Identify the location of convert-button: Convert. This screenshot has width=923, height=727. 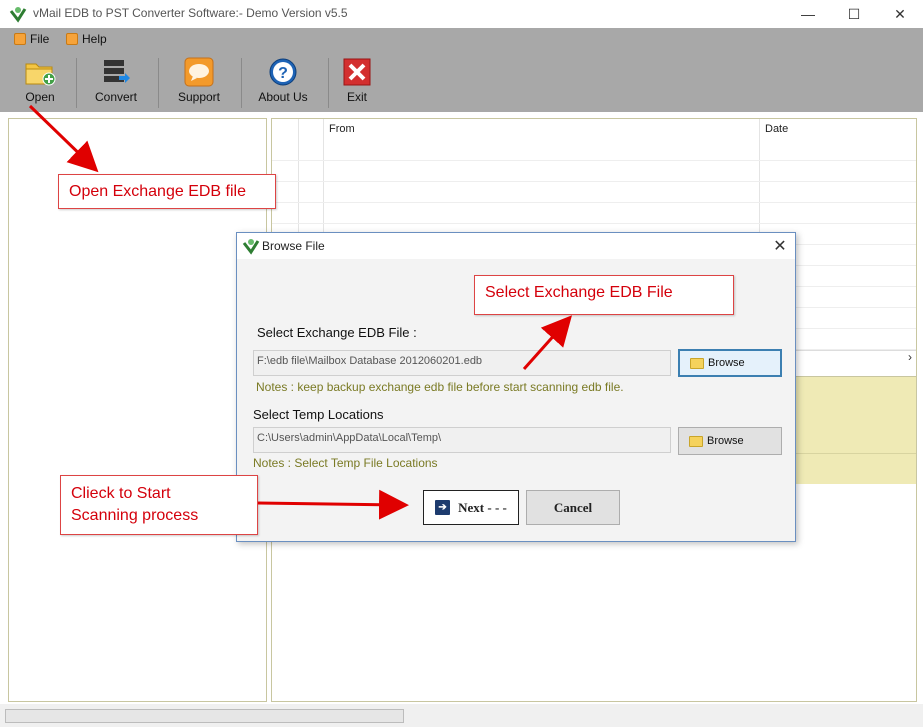
(116, 82).